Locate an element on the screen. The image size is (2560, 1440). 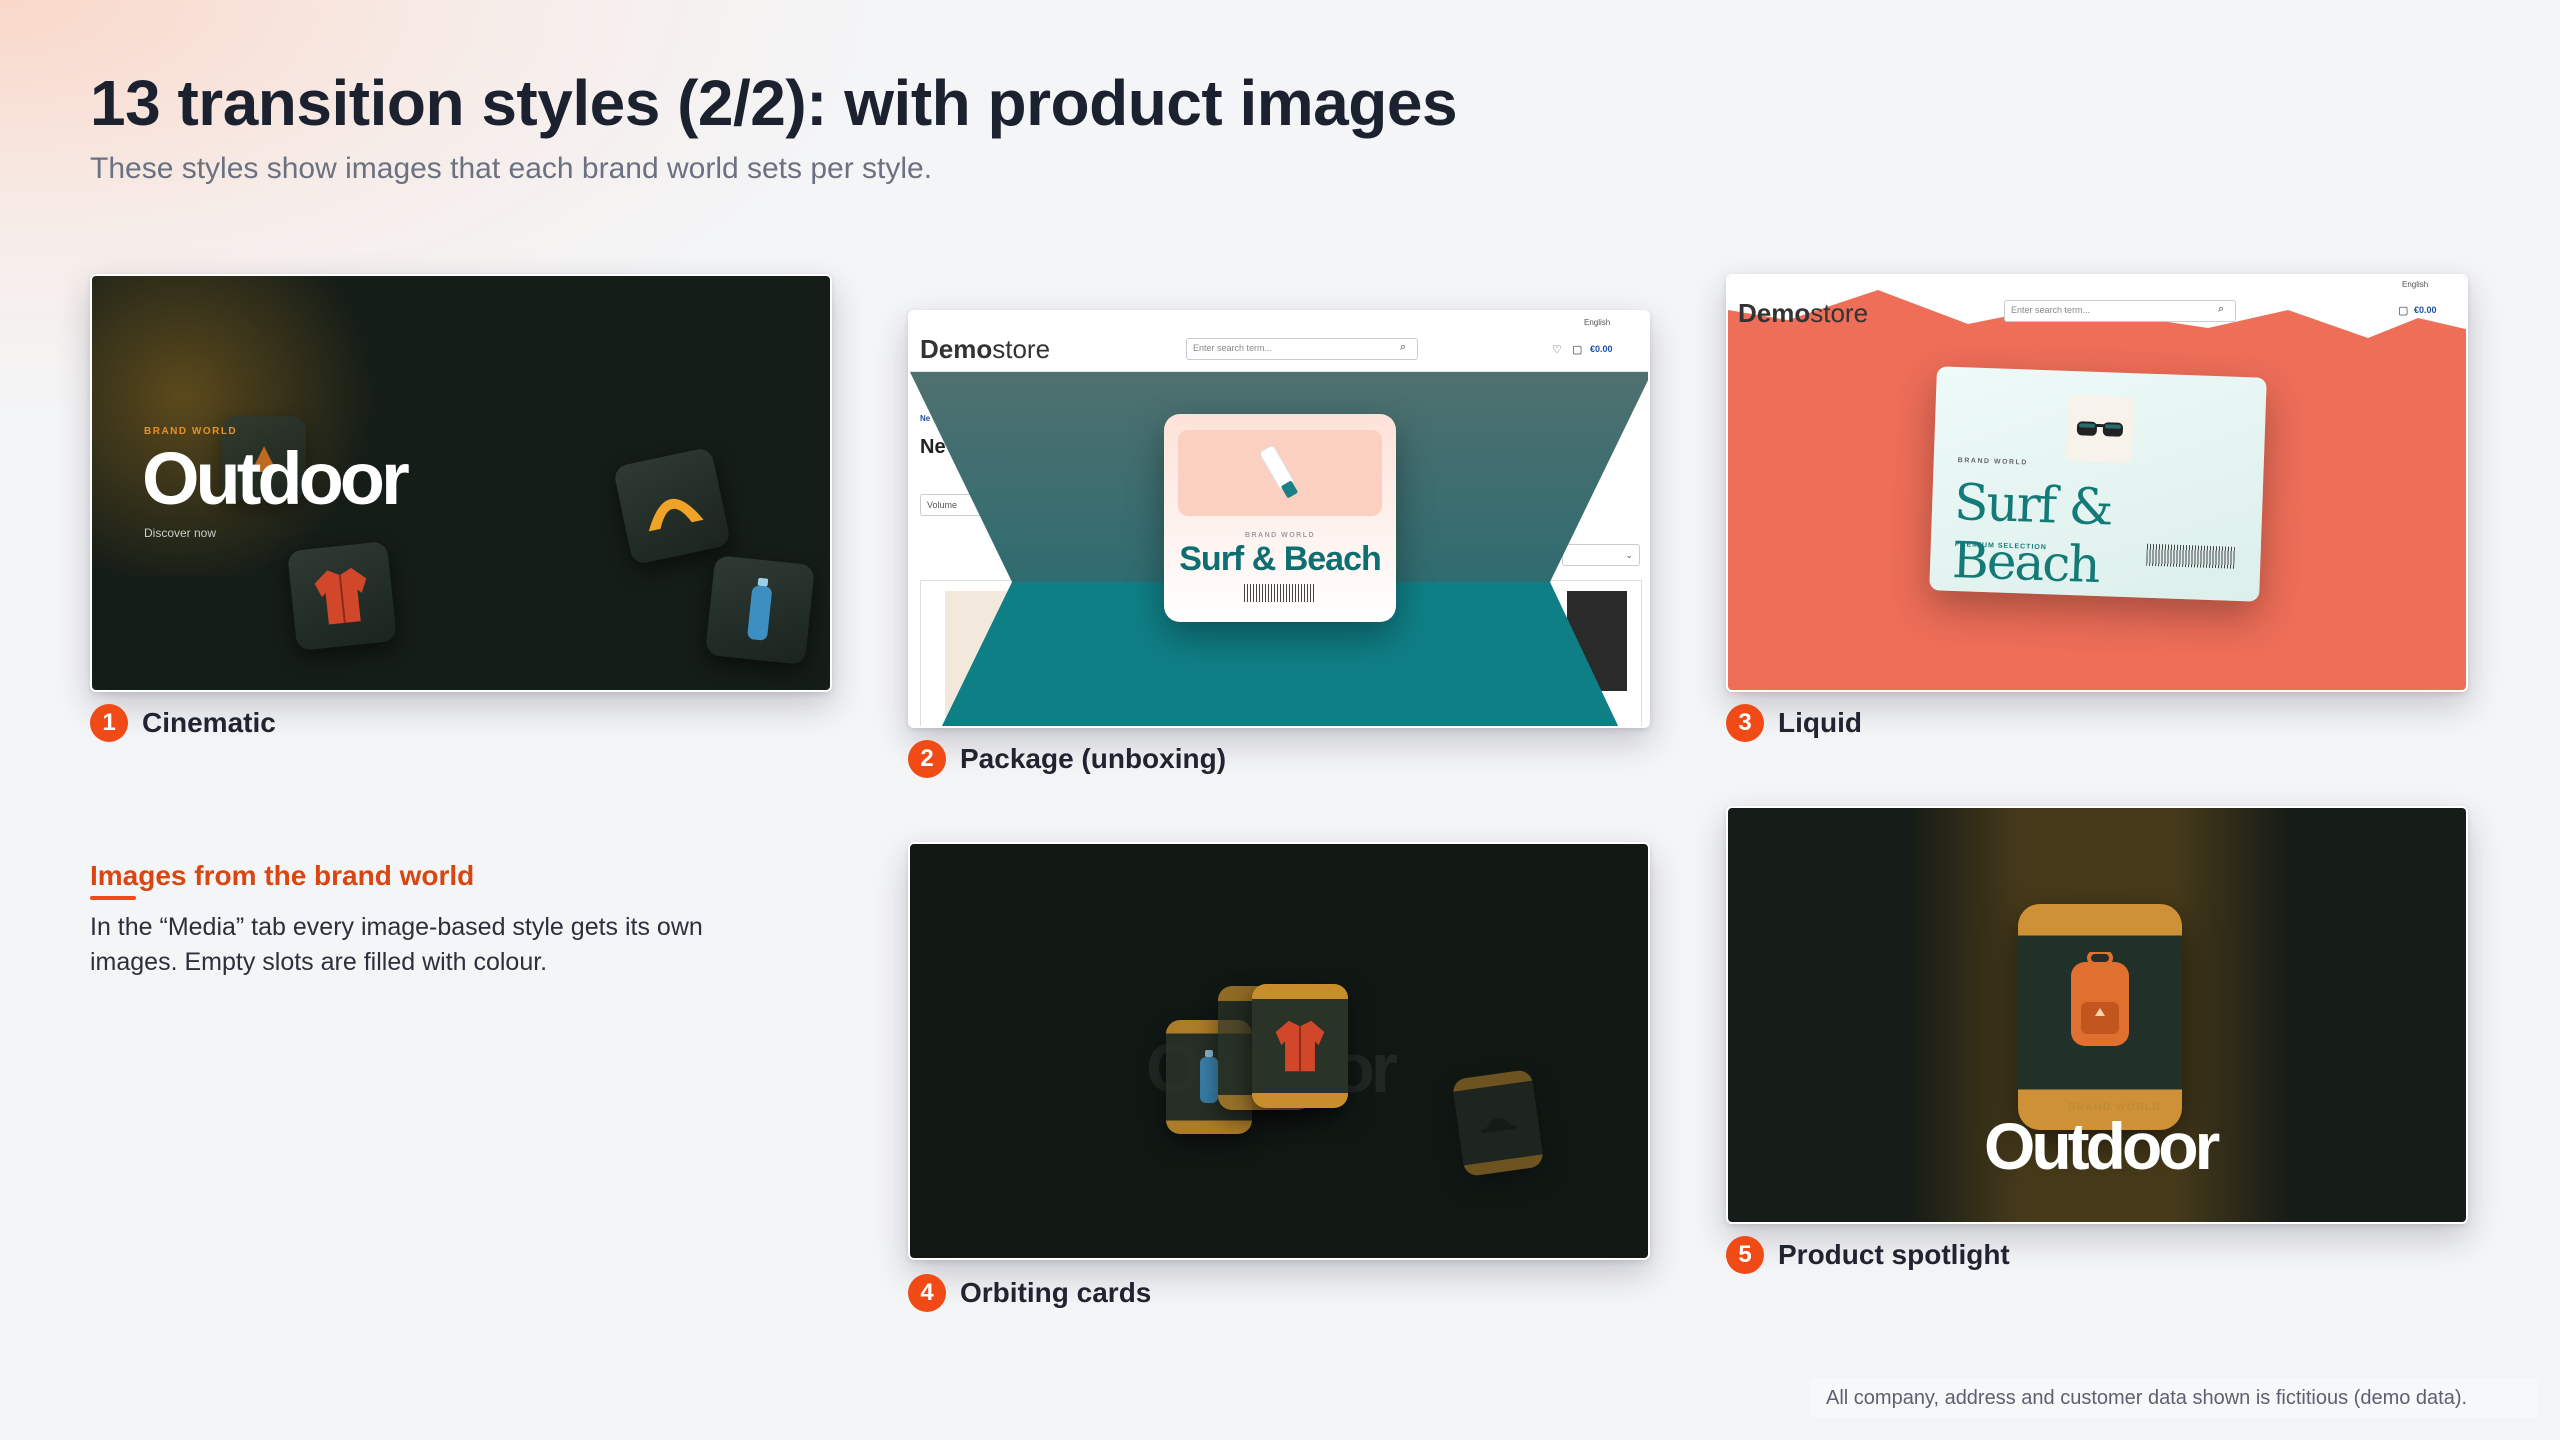
cap-icon is located at coordinates (1498, 1126).